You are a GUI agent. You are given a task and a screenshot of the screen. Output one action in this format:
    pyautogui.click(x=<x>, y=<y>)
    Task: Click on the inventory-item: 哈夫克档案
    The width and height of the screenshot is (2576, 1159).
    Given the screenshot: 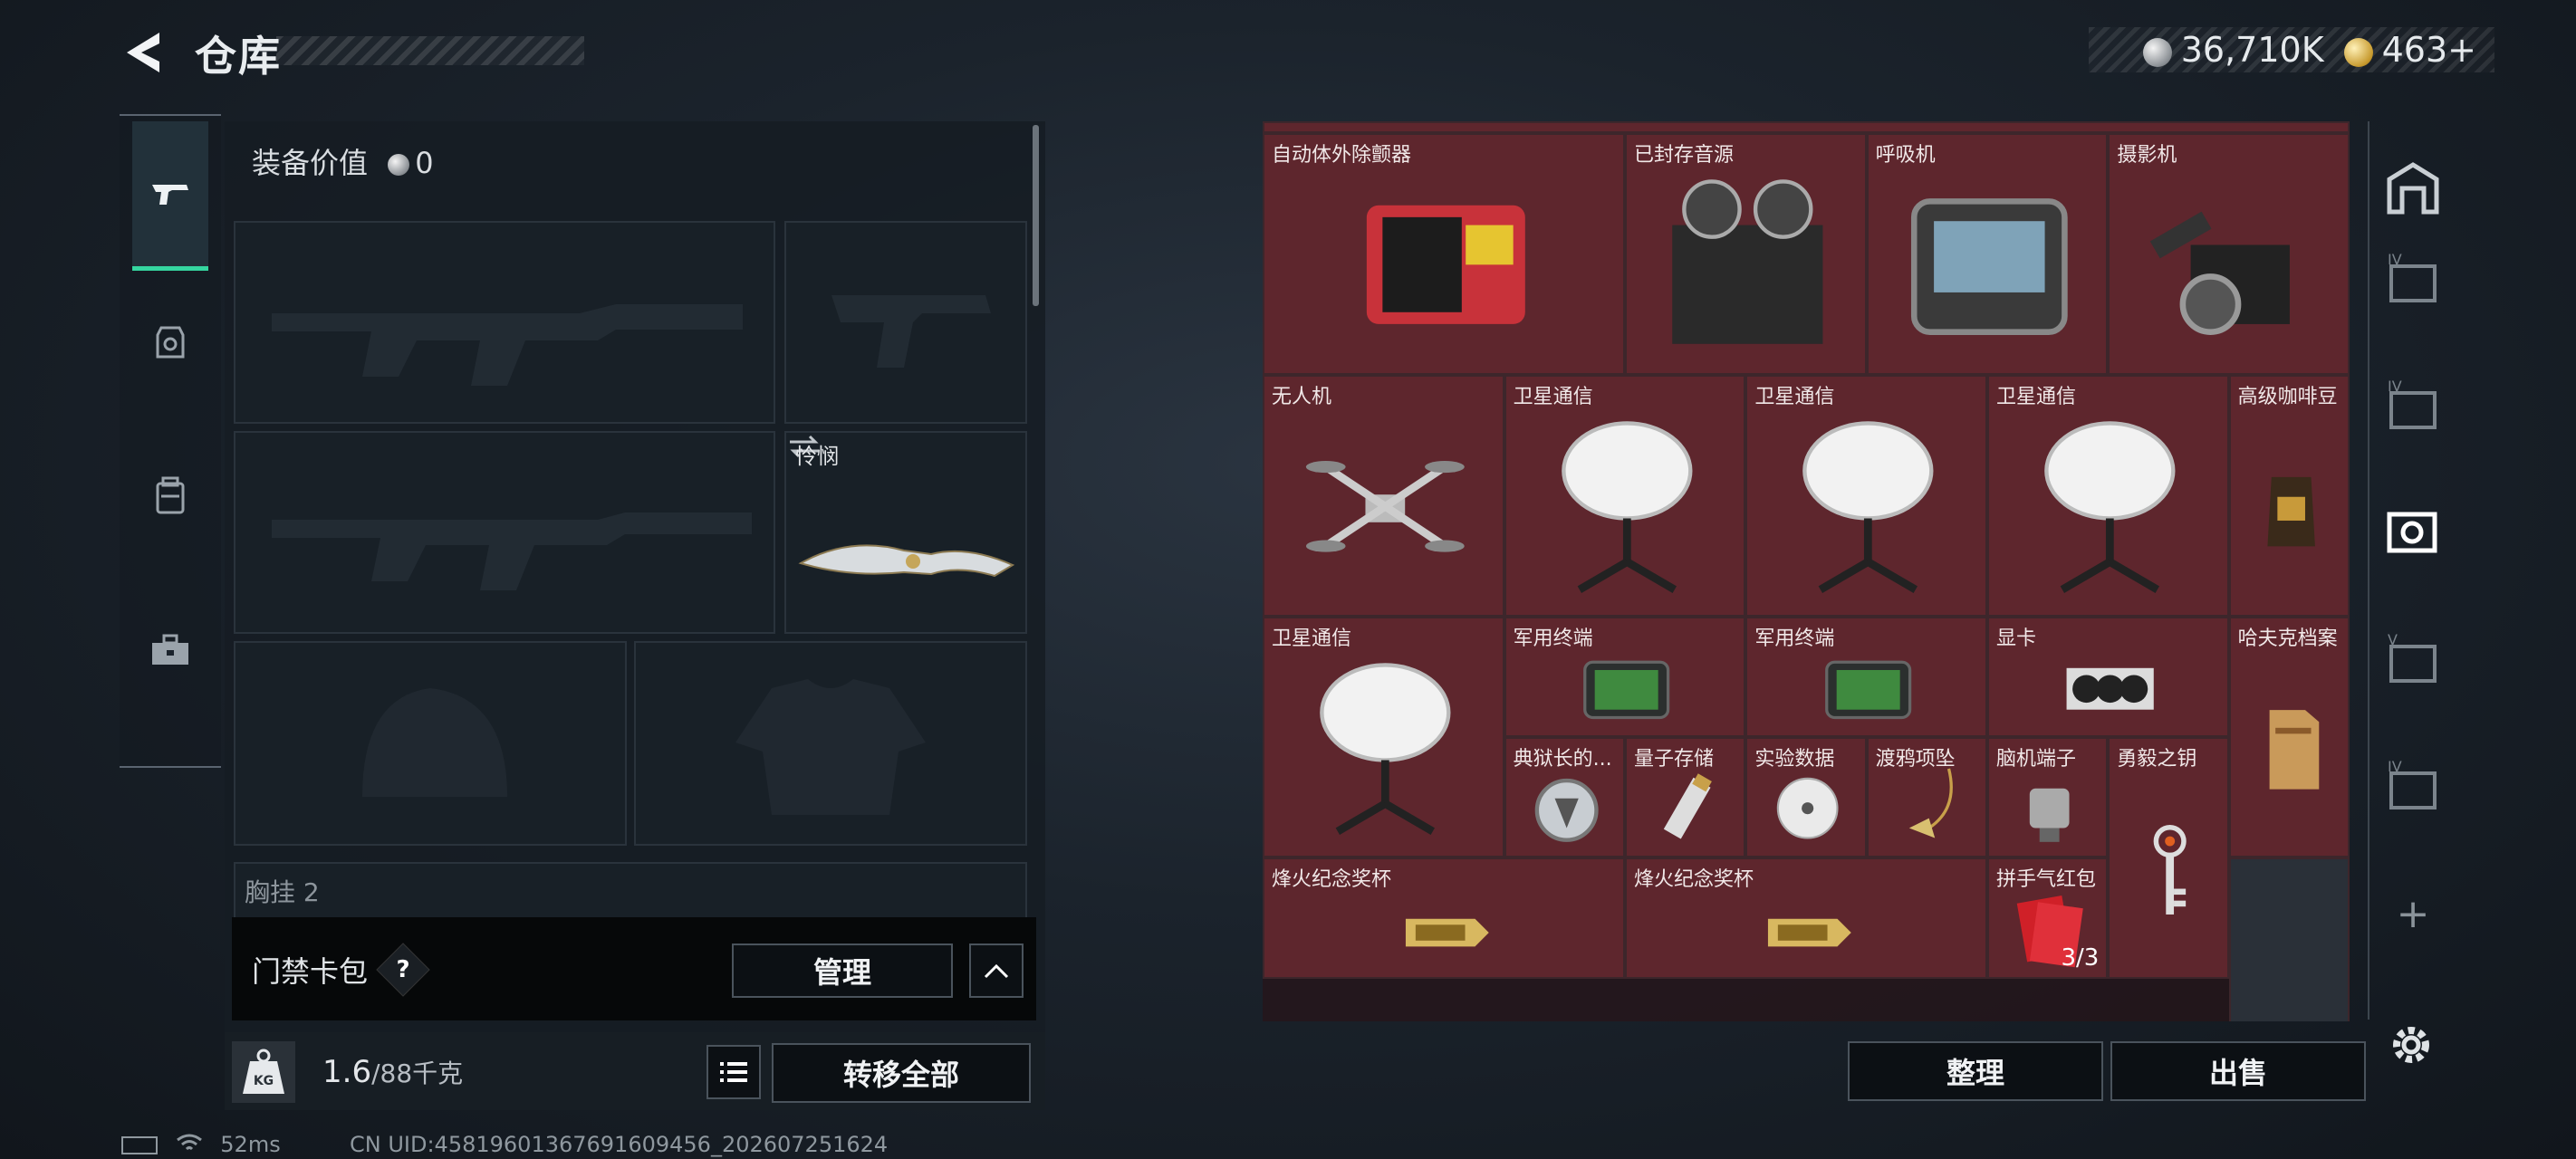 What is the action you would take?
    pyautogui.click(x=2289, y=737)
    